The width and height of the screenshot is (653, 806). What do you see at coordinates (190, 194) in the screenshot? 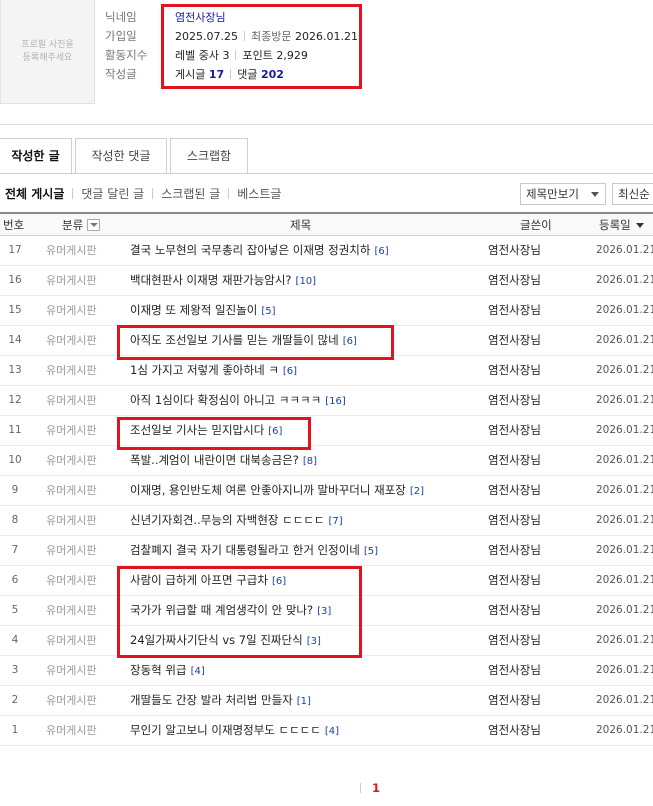
I see `filter-scrapped-posts: 스크랩된 글` at bounding box center [190, 194].